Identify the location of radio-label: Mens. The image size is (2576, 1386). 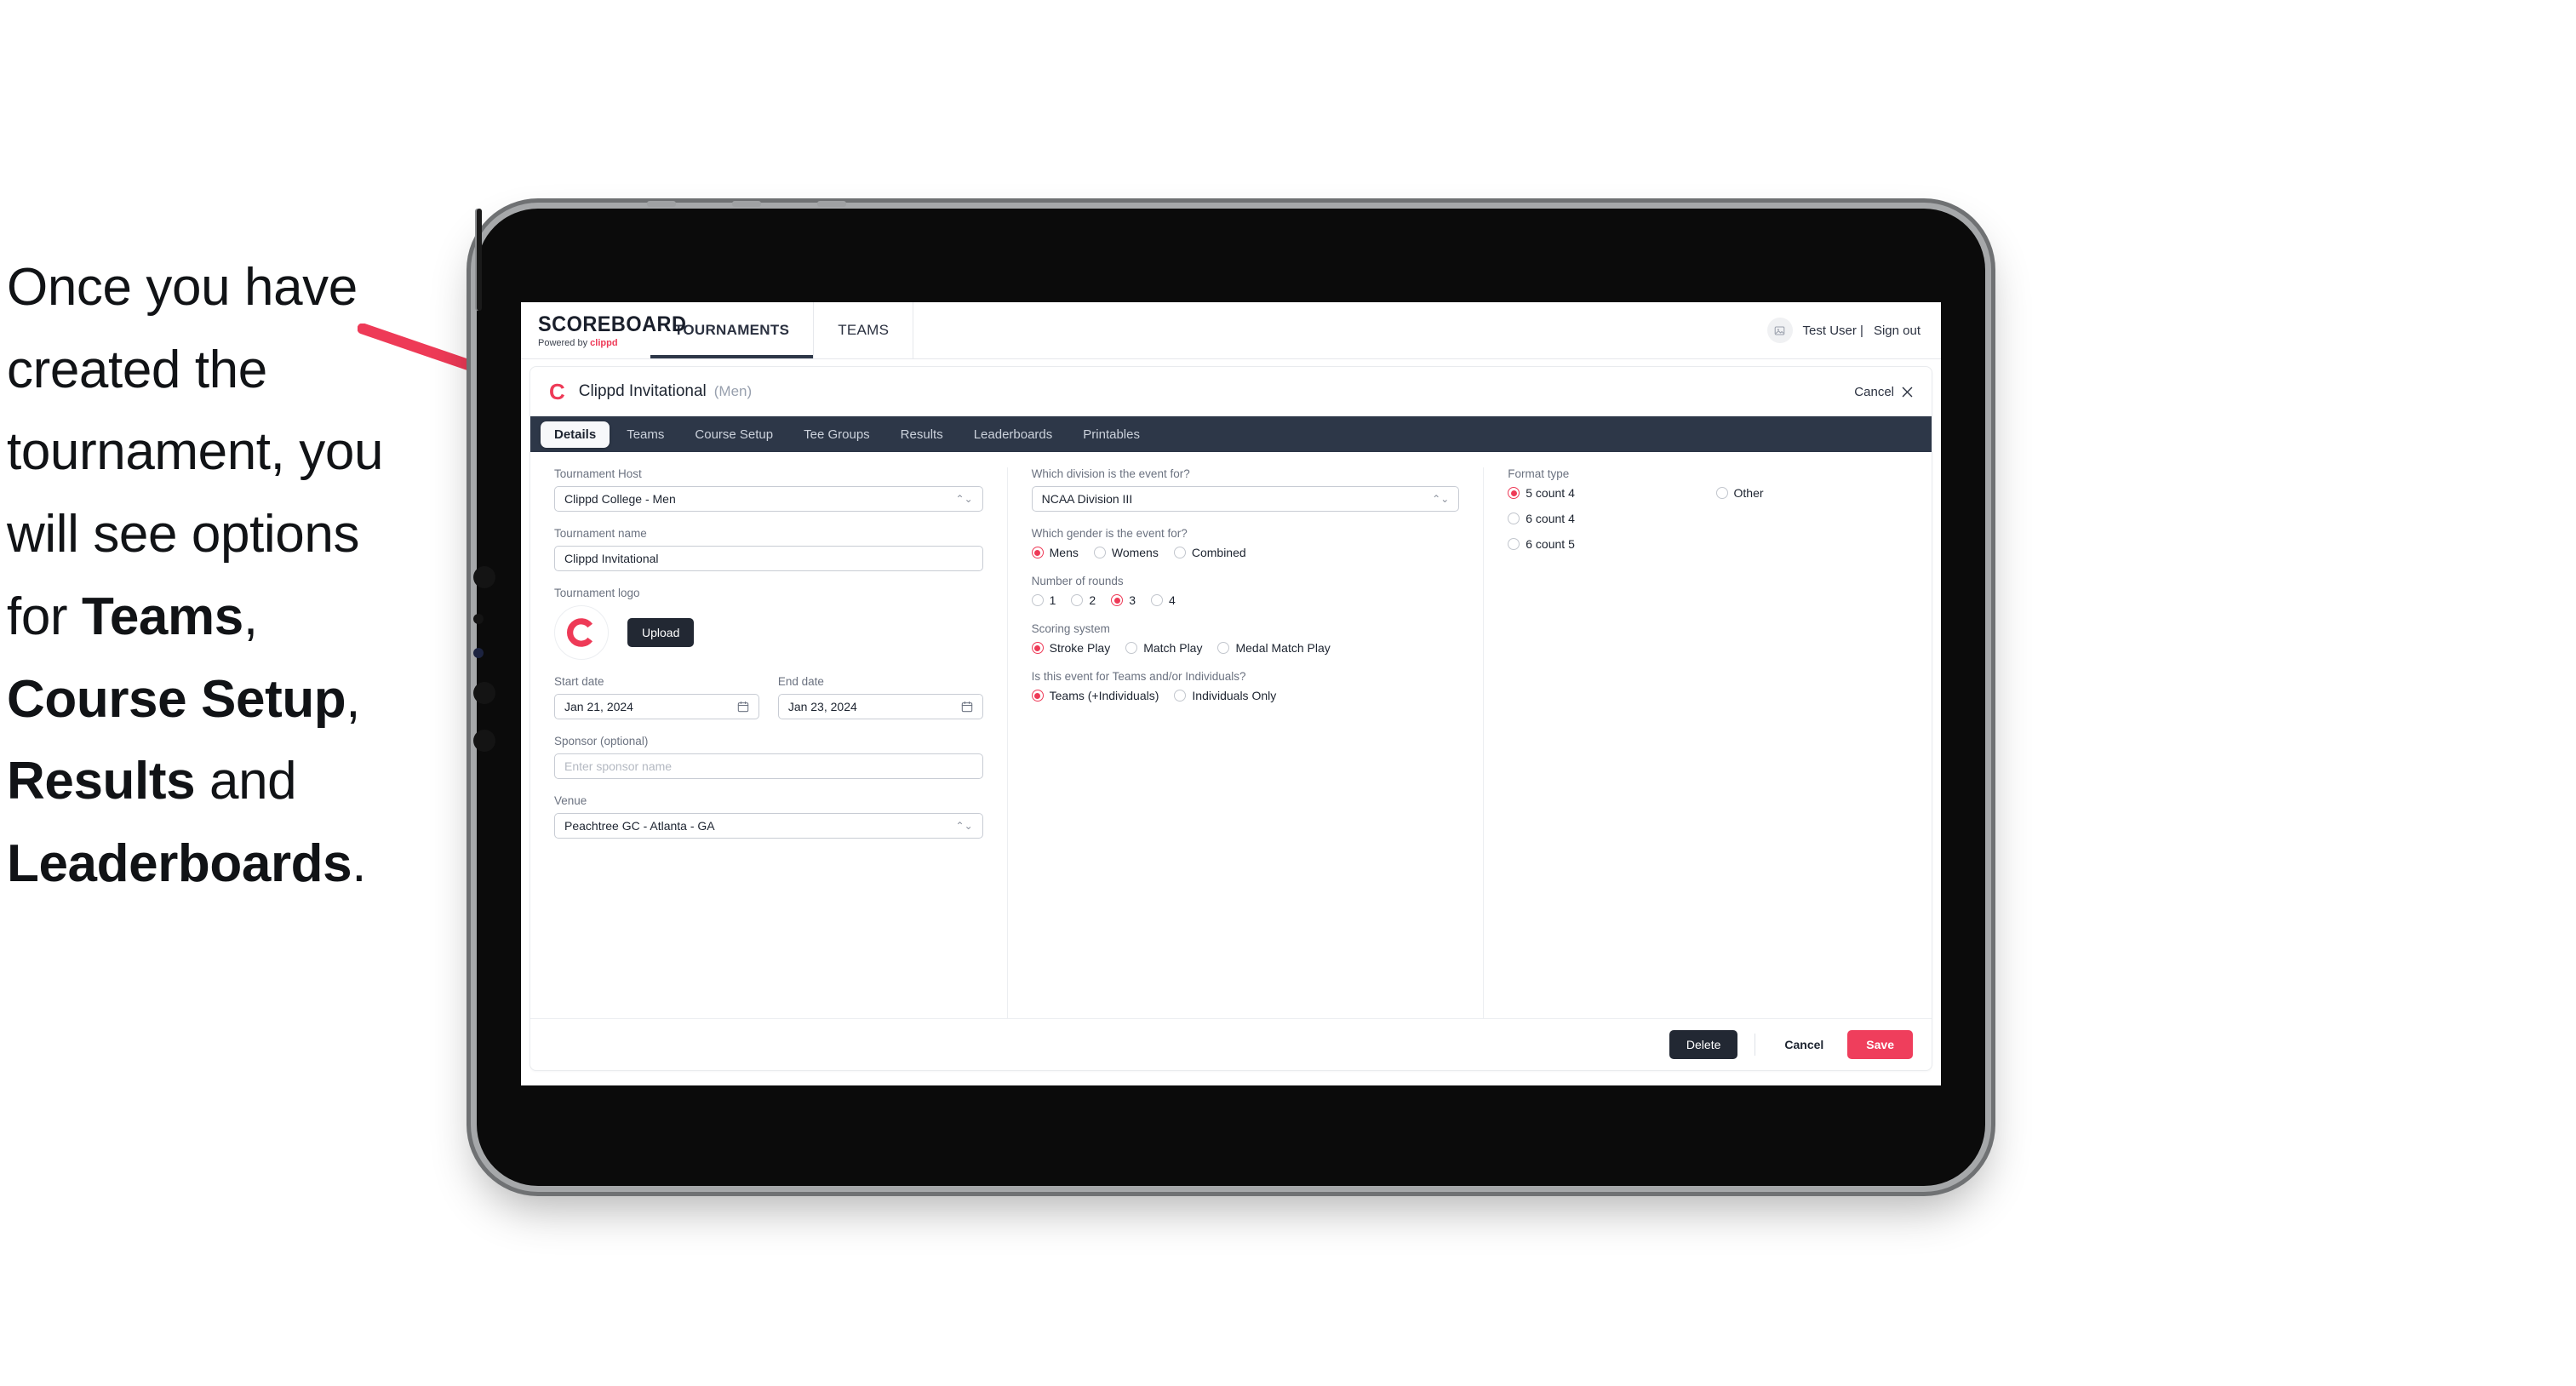
(1064, 552).